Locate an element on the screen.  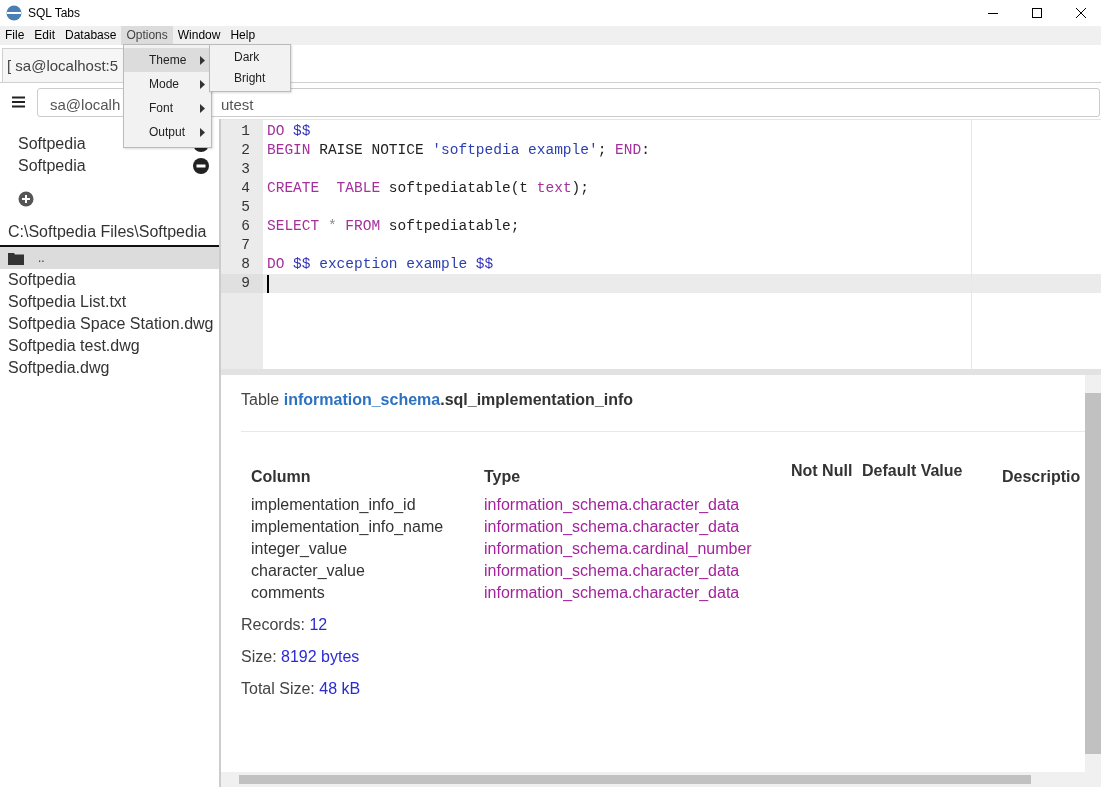
code-line: SELECT * FROM softpediatable; is located at coordinates (393, 226).